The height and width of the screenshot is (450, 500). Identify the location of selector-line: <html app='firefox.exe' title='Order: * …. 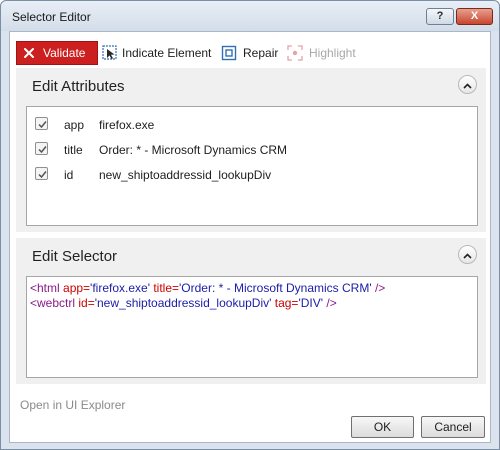
(252, 288).